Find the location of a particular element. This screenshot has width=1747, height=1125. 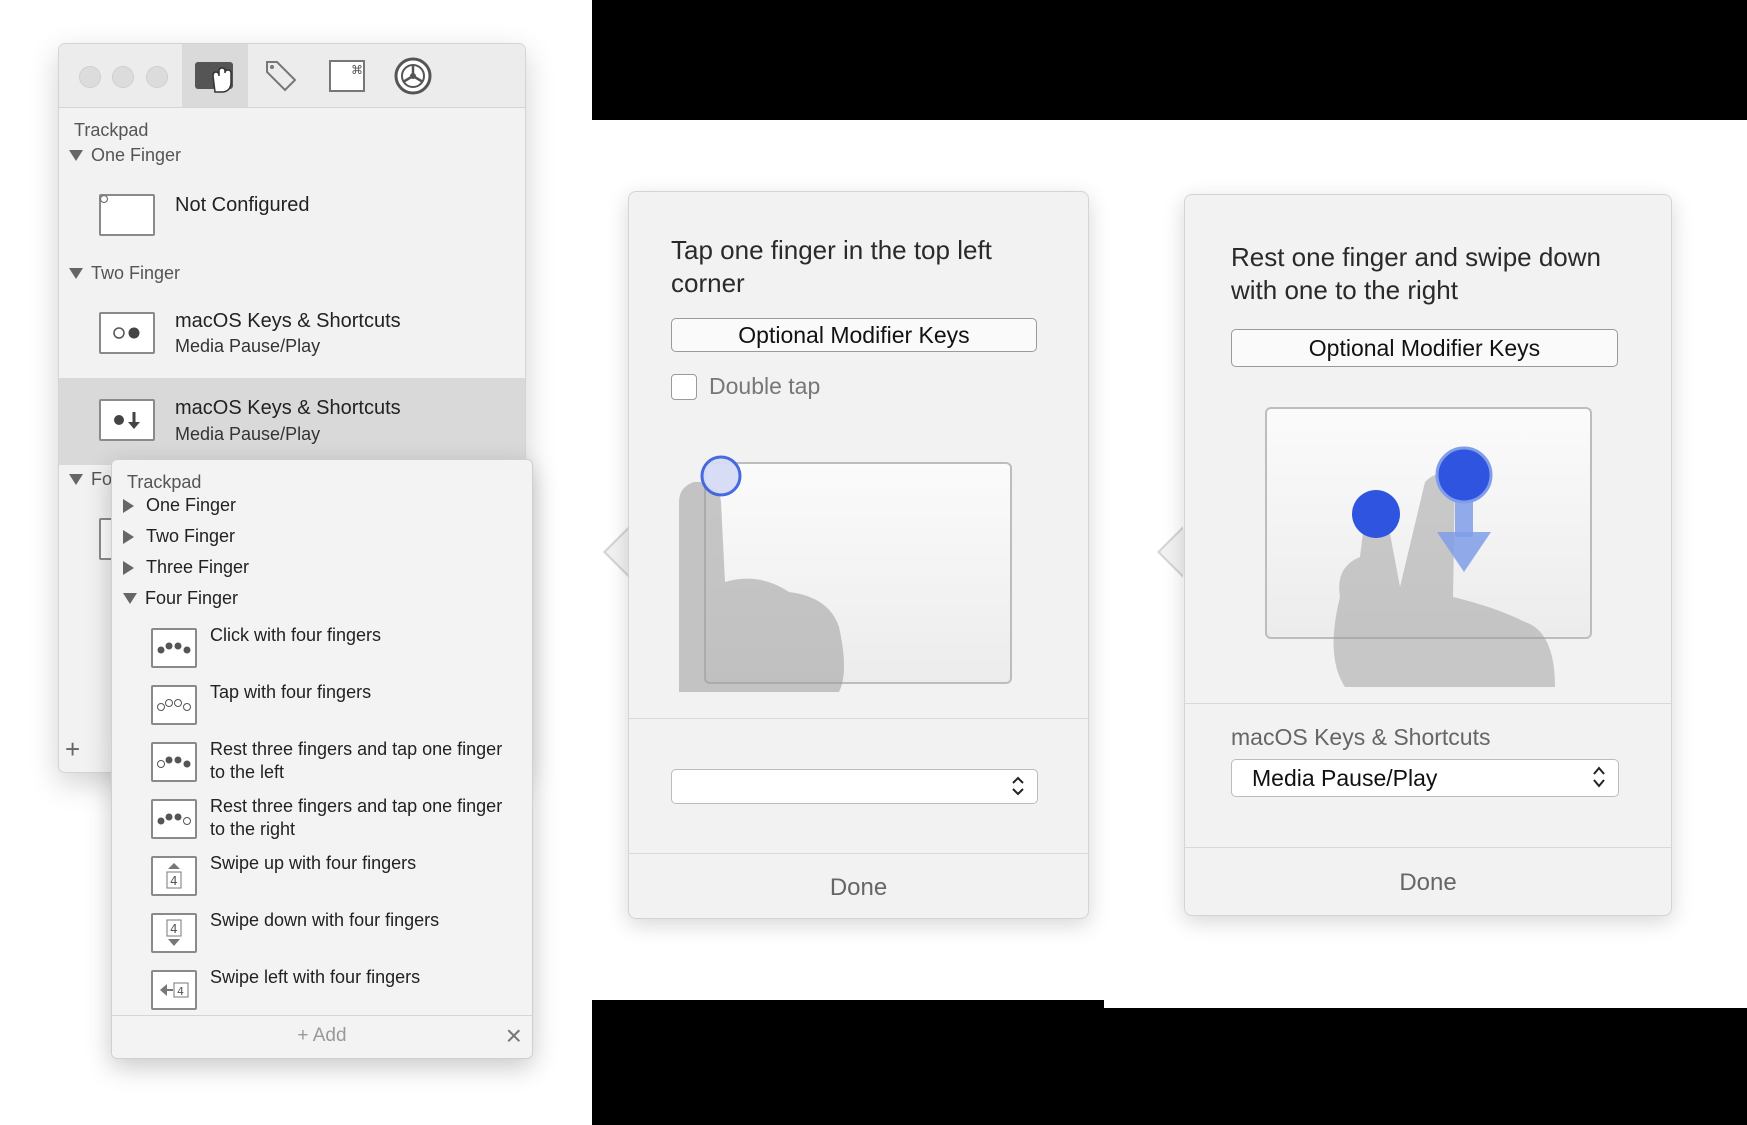

popover-group-two-finger: Two Finger is located at coordinates (179, 536).